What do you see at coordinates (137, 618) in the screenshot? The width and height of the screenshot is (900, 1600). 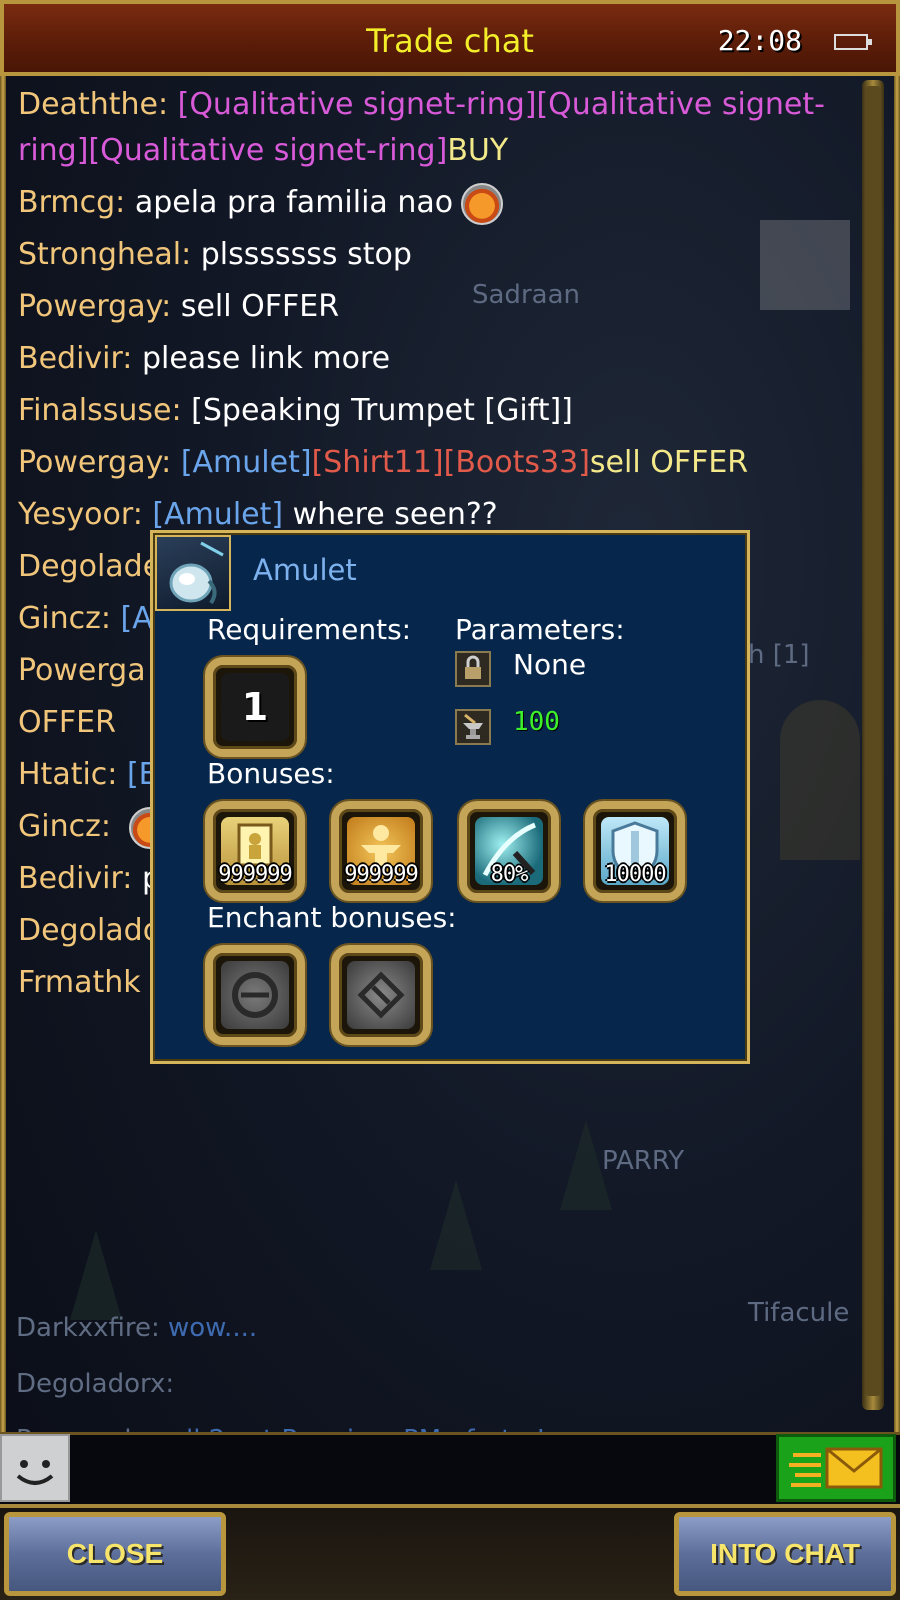 I see `item-link: [A` at bounding box center [137, 618].